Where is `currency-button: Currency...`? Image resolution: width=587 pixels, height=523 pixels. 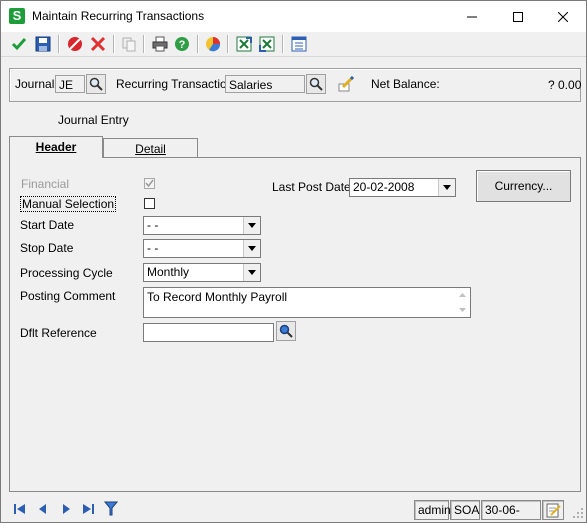
currency-button: Currency... is located at coordinates (523, 186).